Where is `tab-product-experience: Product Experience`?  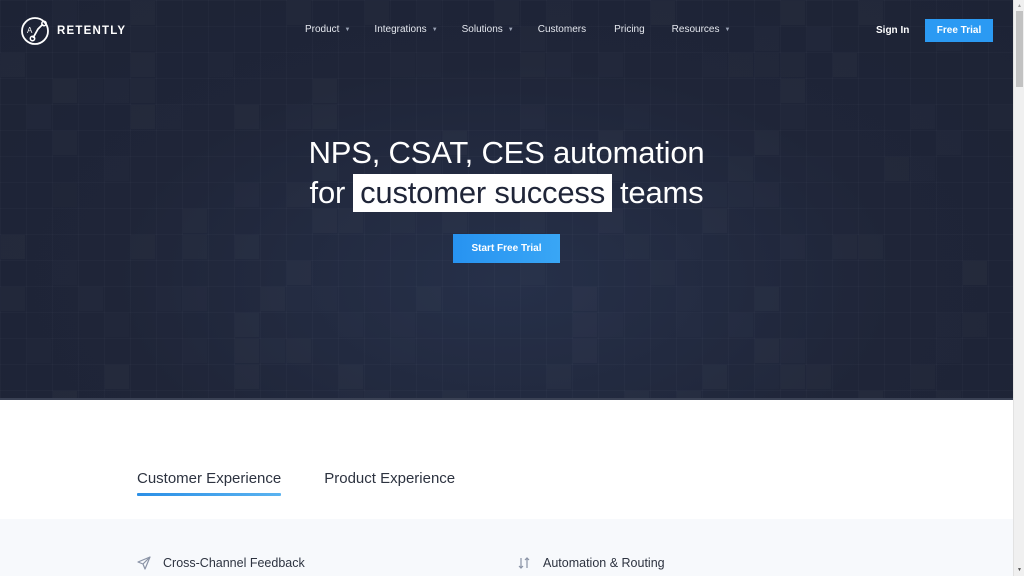 tab-product-experience: Product Experience is located at coordinates (389, 482).